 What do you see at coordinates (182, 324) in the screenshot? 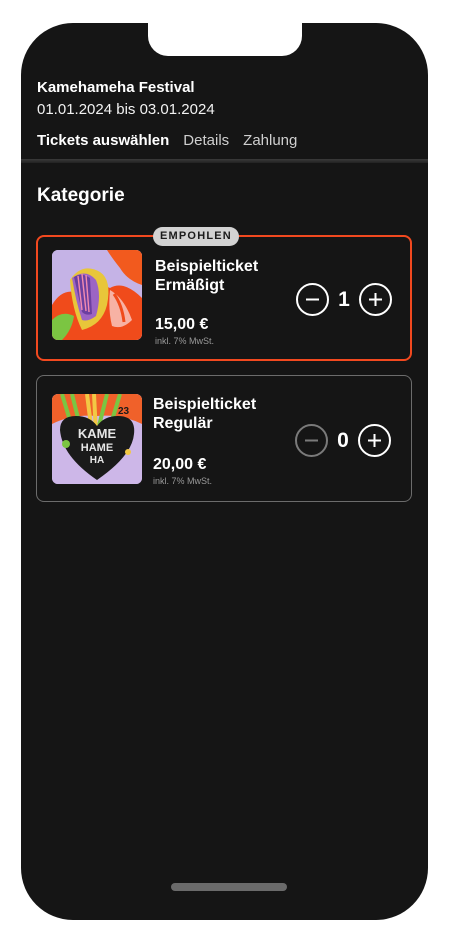
I see `ticket-price: 15,00 €` at bounding box center [182, 324].